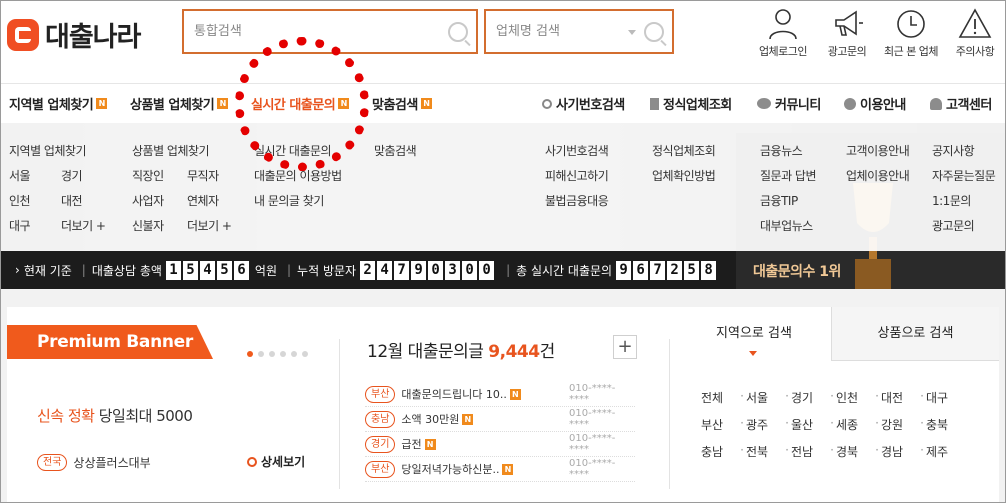 The width and height of the screenshot is (1006, 503). Describe the element at coordinates (61, 151) in the screenshot. I see `menu-item: 지역별 업체찾기` at that location.